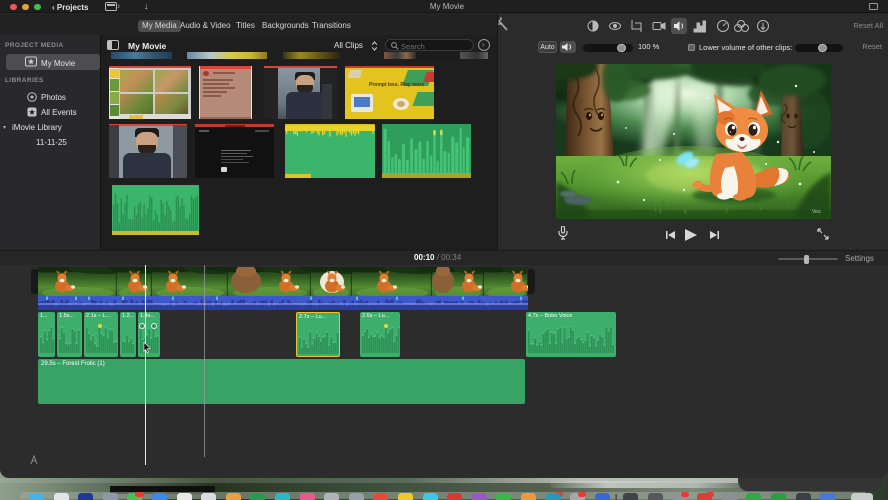 Image resolution: width=888 pixels, height=500 pixels. What do you see at coordinates (816, 212) in the screenshot?
I see `svg-text: Veo` at bounding box center [816, 212].